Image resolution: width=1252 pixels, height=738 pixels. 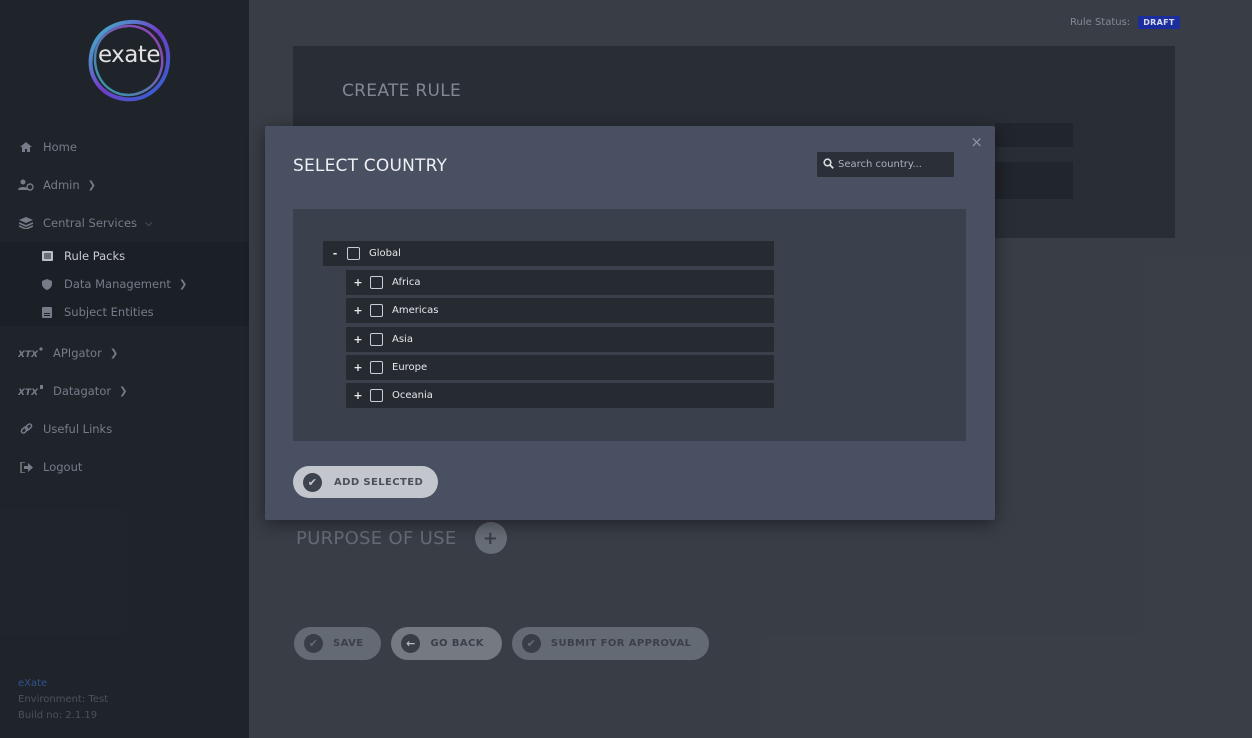 I want to click on collapse-toggle: -, so click(x=335, y=253).